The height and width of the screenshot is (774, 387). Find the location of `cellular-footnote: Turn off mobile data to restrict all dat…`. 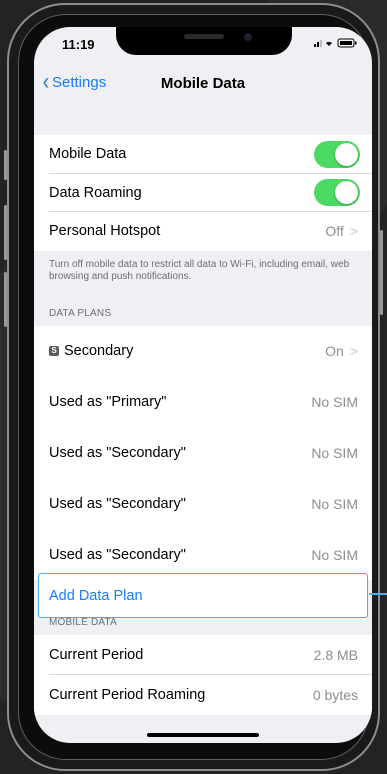

cellular-footnote: Turn off mobile data to restrict all dat… is located at coordinates (199, 270).